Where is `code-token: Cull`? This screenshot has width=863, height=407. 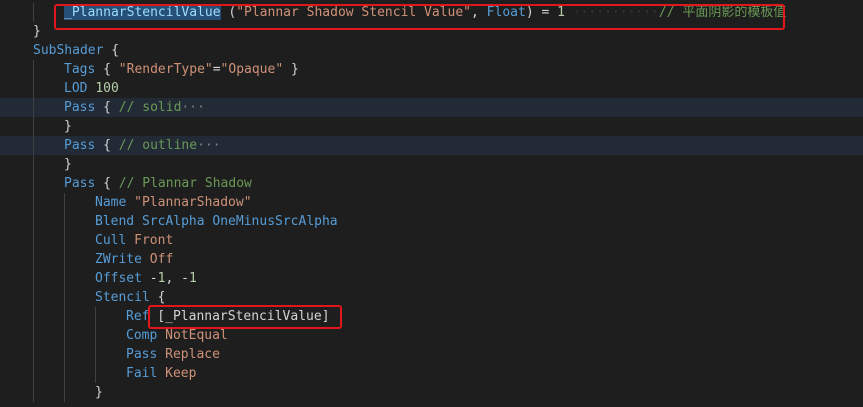 code-token: Cull is located at coordinates (111, 240).